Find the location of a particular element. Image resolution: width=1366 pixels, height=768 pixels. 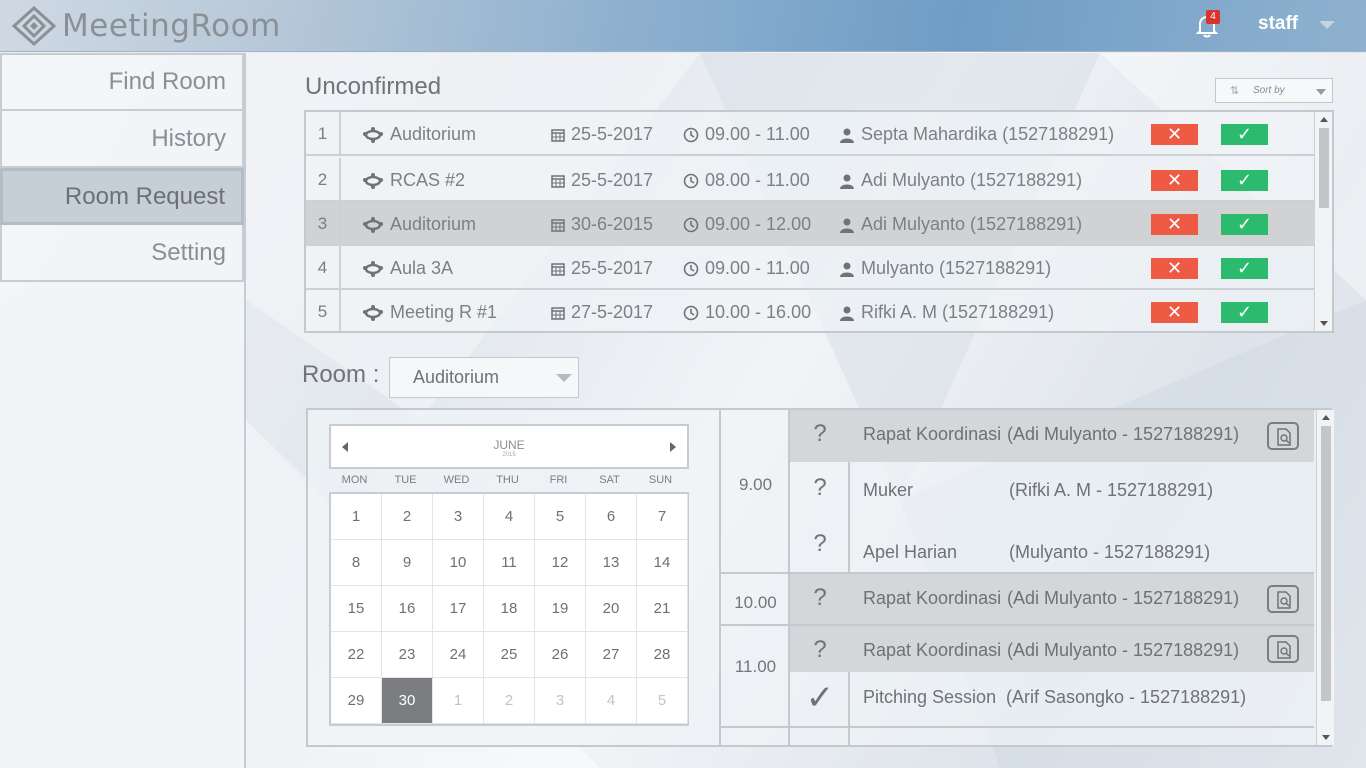

calendar-day: 19 is located at coordinates (560, 609).